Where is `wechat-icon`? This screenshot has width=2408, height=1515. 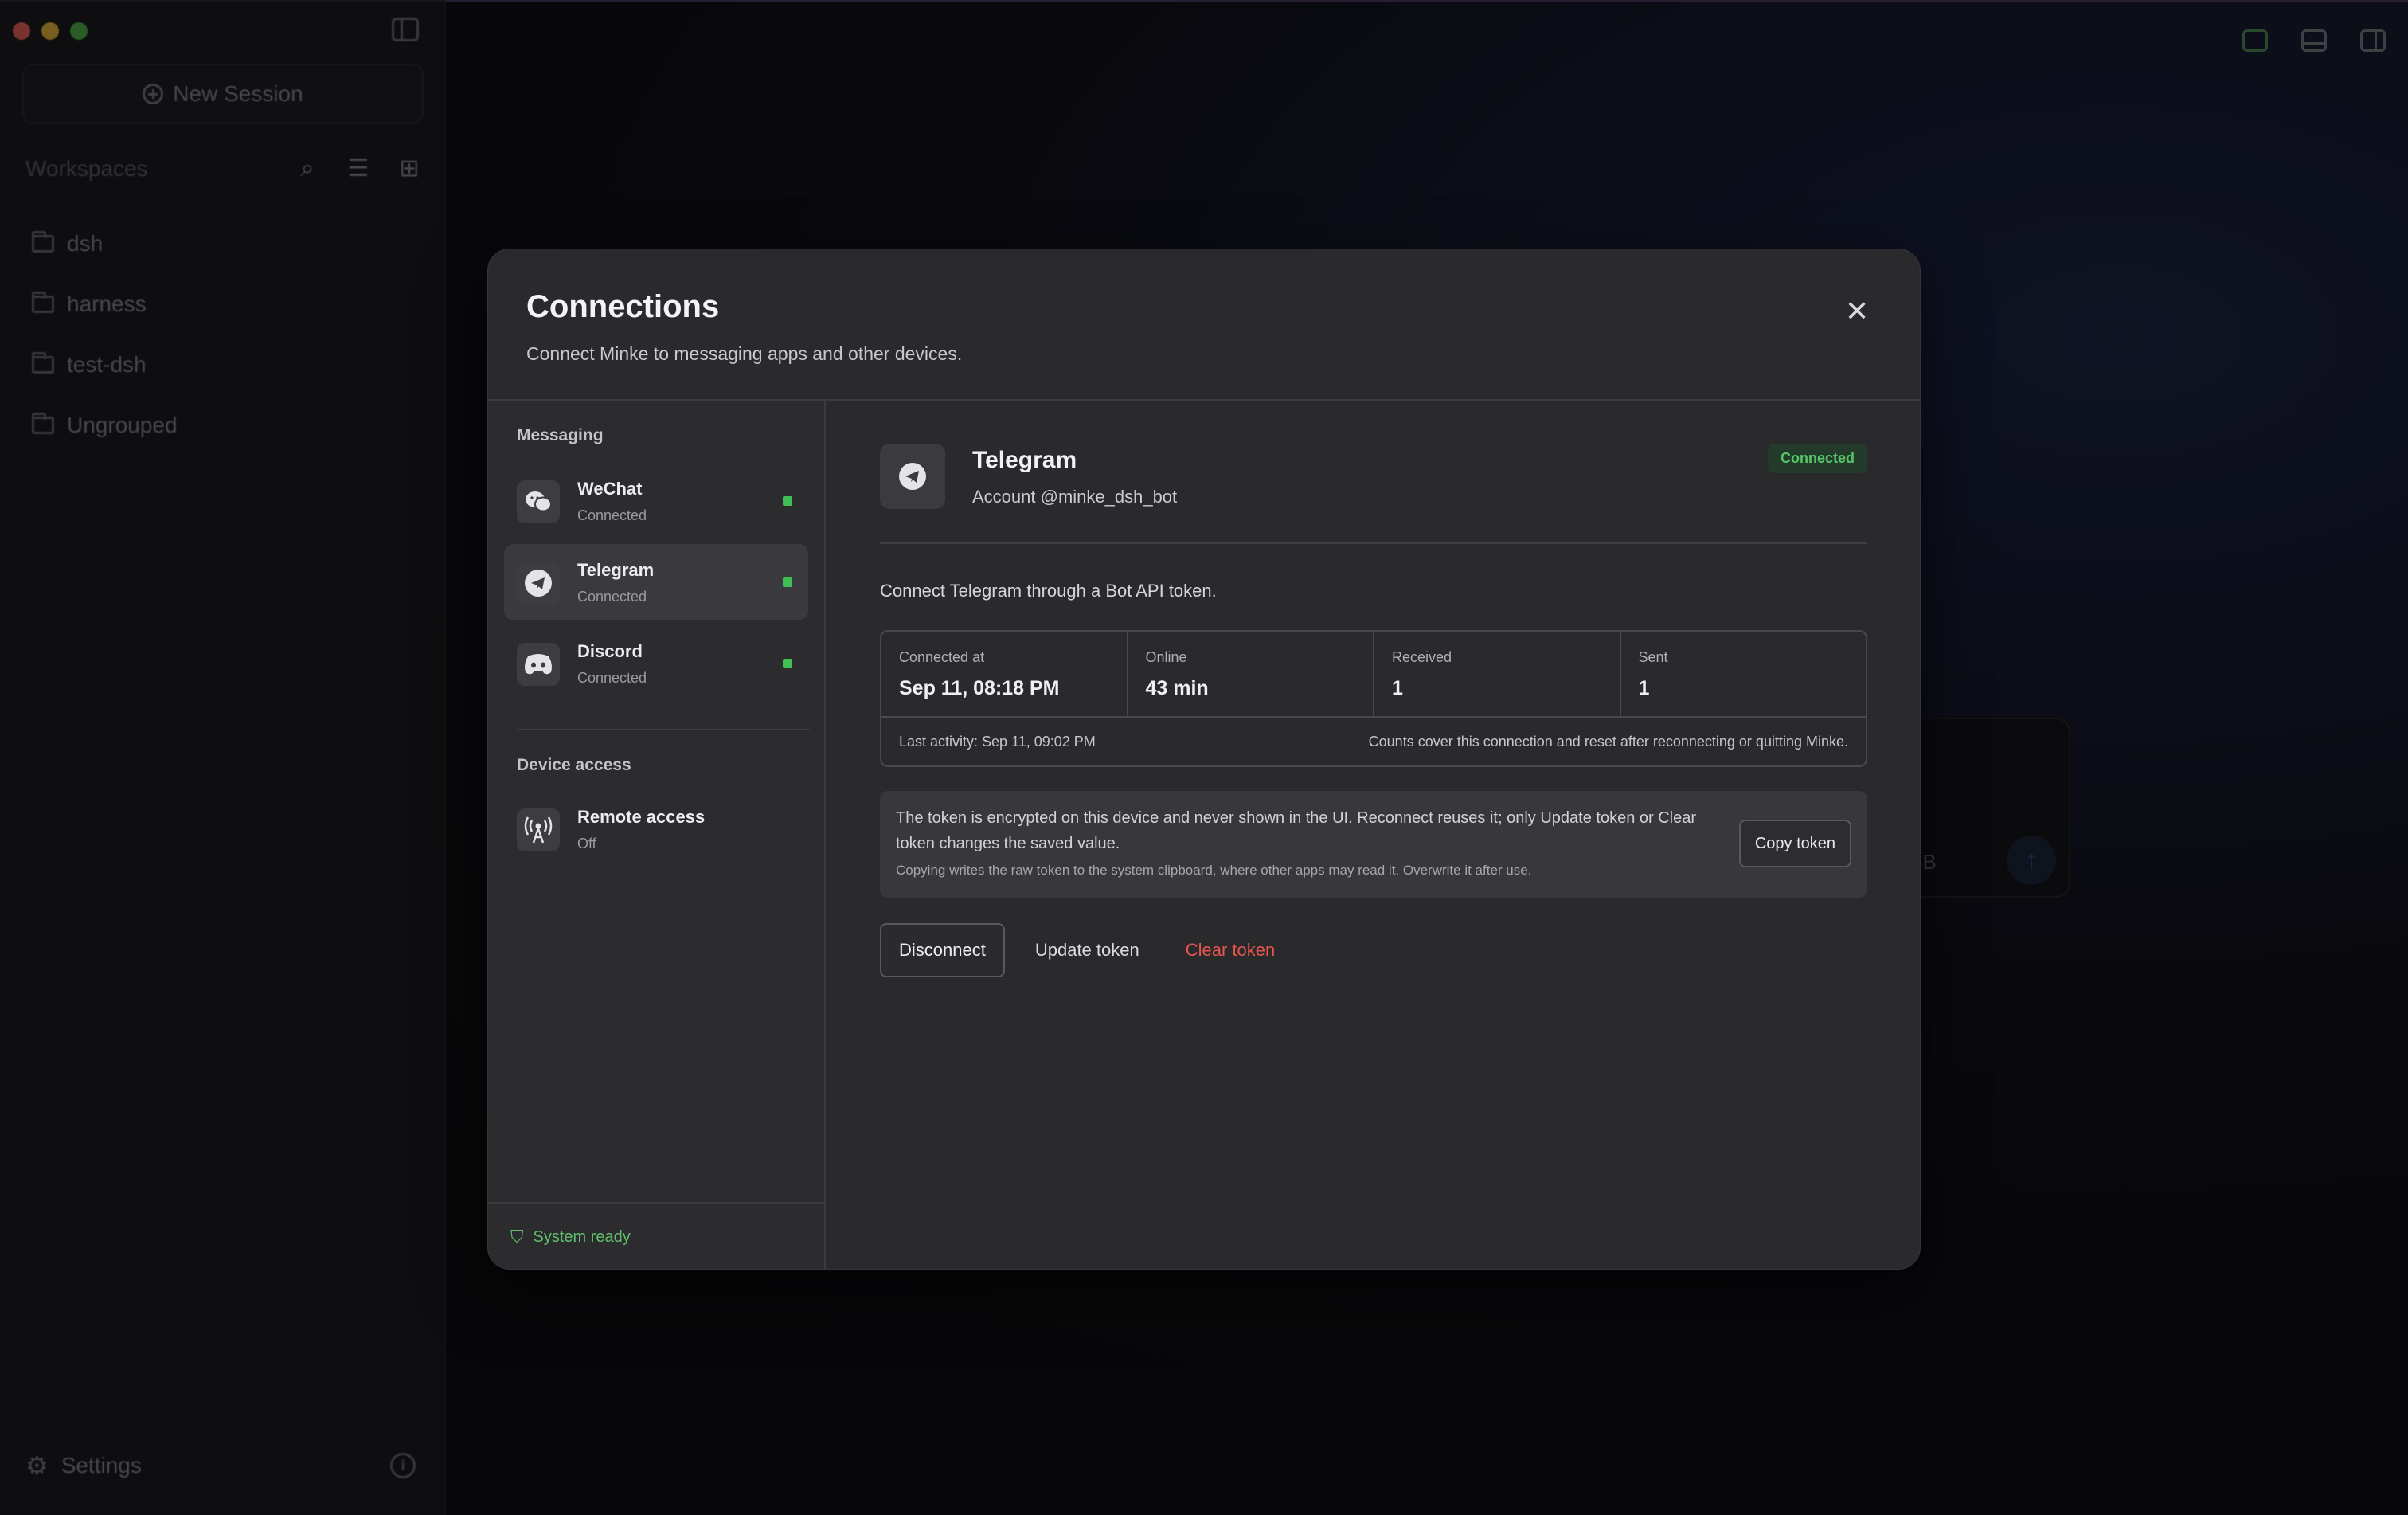 wechat-icon is located at coordinates (538, 502).